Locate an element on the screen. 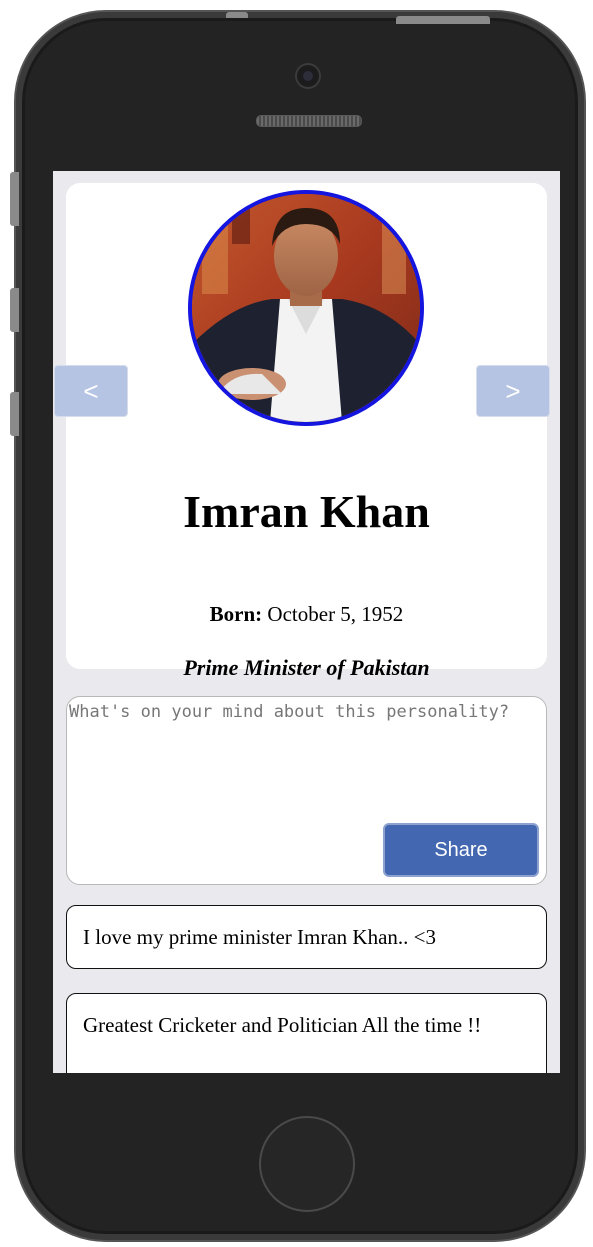 The height and width of the screenshot is (1247, 593). camera-icon is located at coordinates (308, 76).